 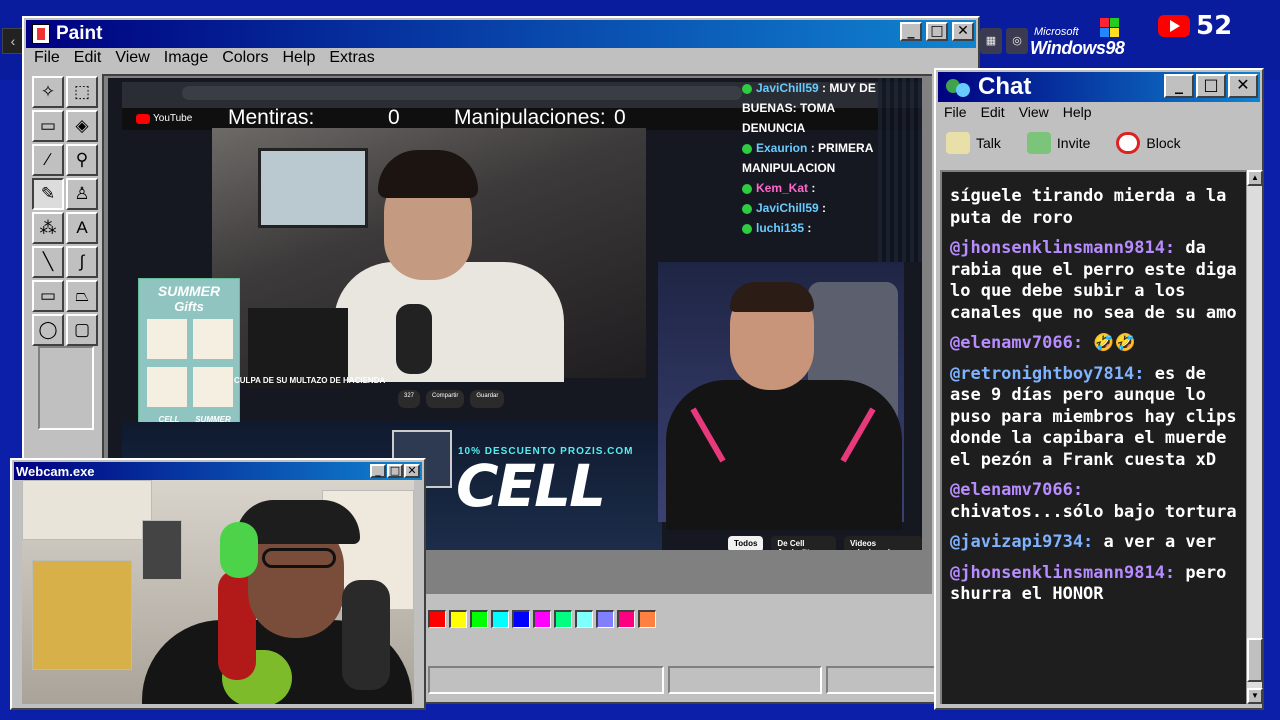 I want to click on overlay-chat-line: MANIPULACION, so click(x=832, y=168).